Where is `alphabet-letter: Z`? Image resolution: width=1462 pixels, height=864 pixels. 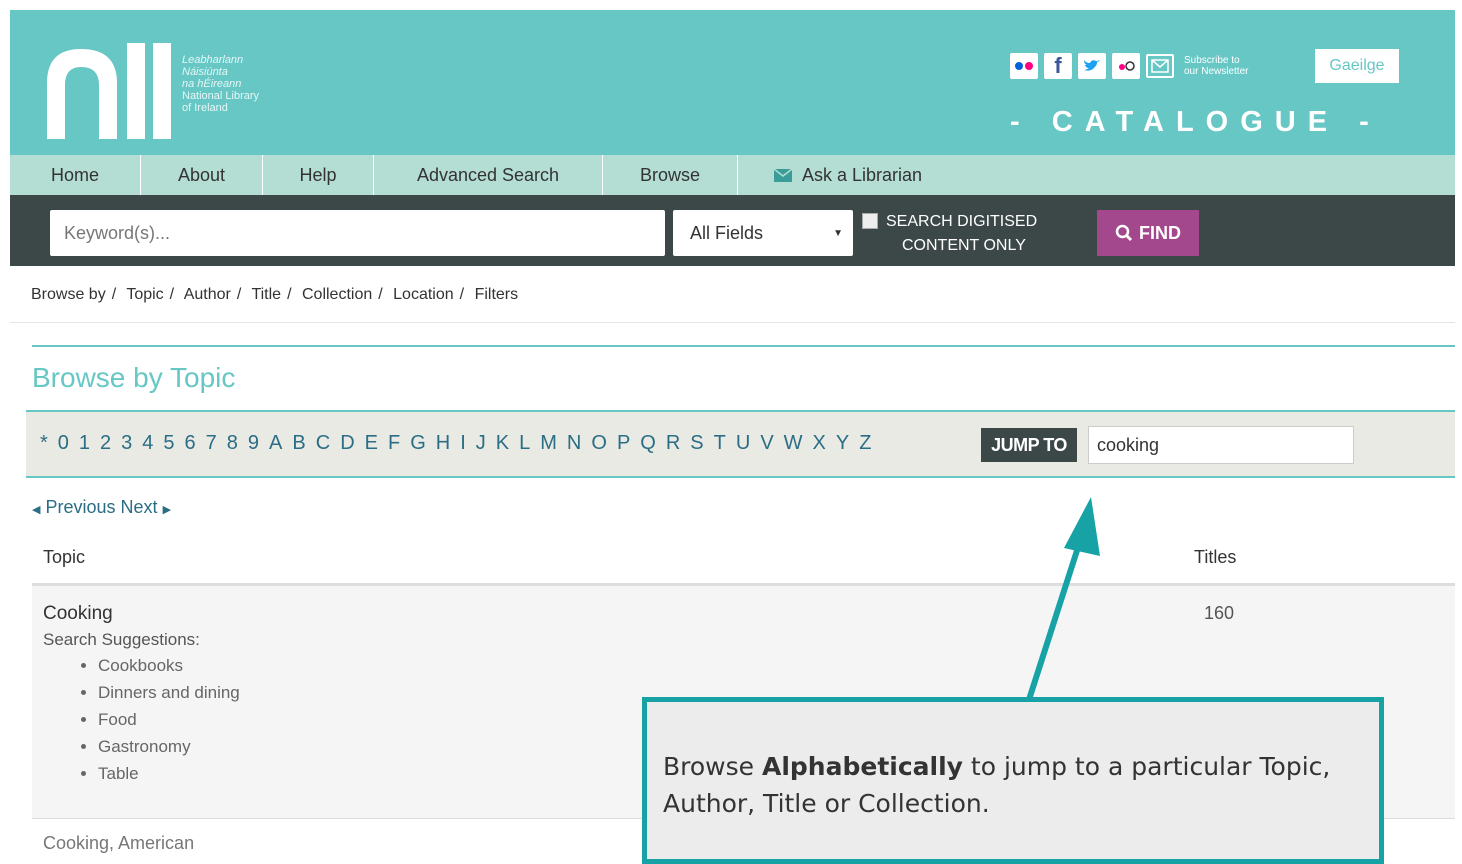
alphabet-letter: Z is located at coordinates (865, 443).